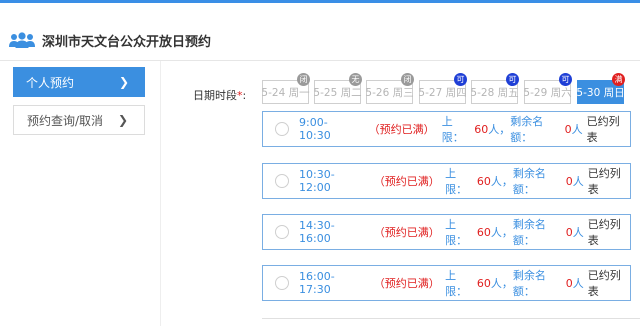  What do you see at coordinates (215, 95) in the screenshot?
I see `date-label-text: 日期时段` at bounding box center [215, 95].